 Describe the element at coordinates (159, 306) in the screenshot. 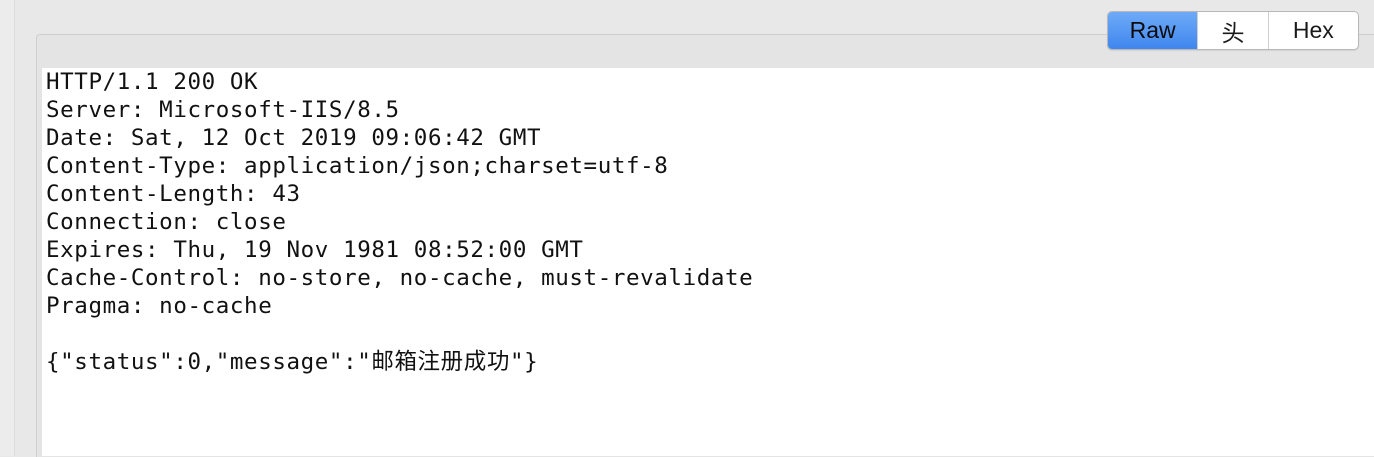

I see `header-line-pragma: Pragma: no-cache` at that location.